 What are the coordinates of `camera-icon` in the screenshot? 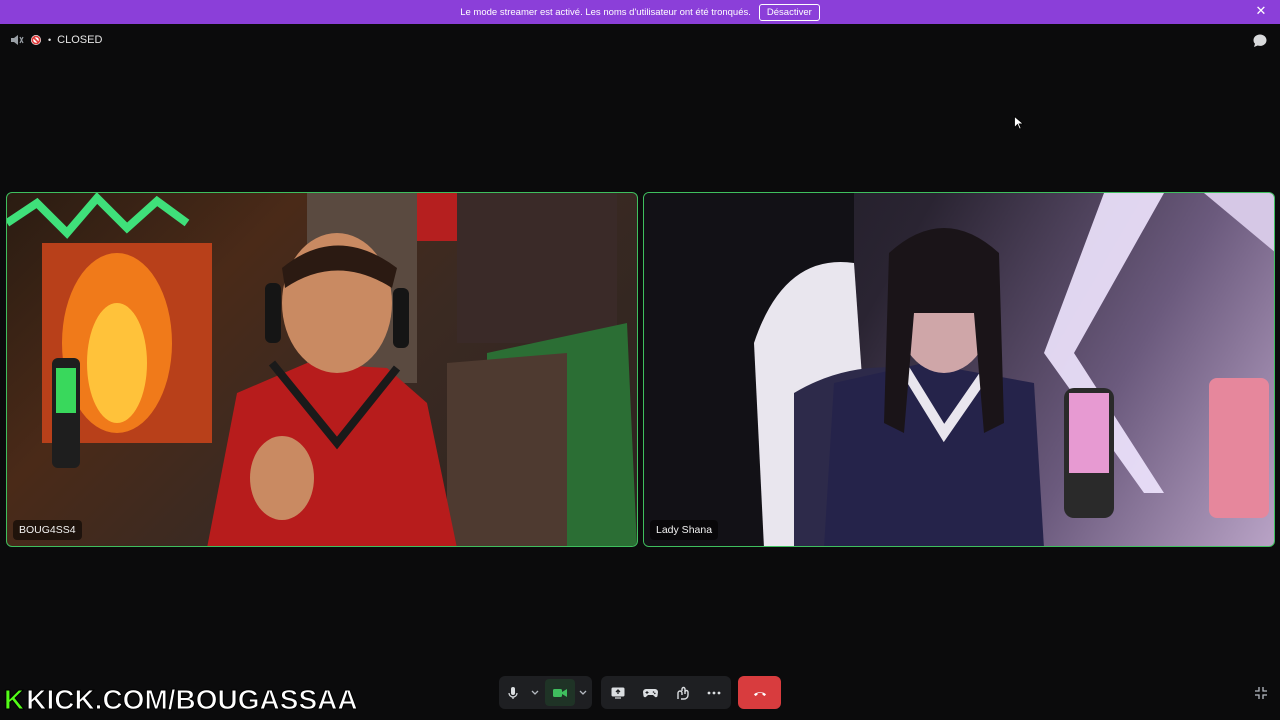 It's located at (560, 693).